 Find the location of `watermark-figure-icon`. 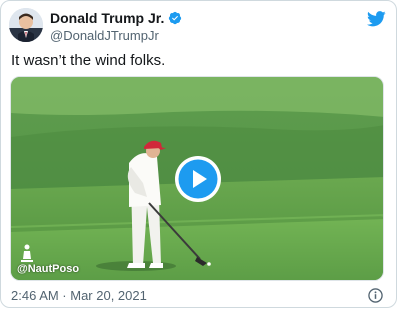

watermark-figure-icon is located at coordinates (27, 253).